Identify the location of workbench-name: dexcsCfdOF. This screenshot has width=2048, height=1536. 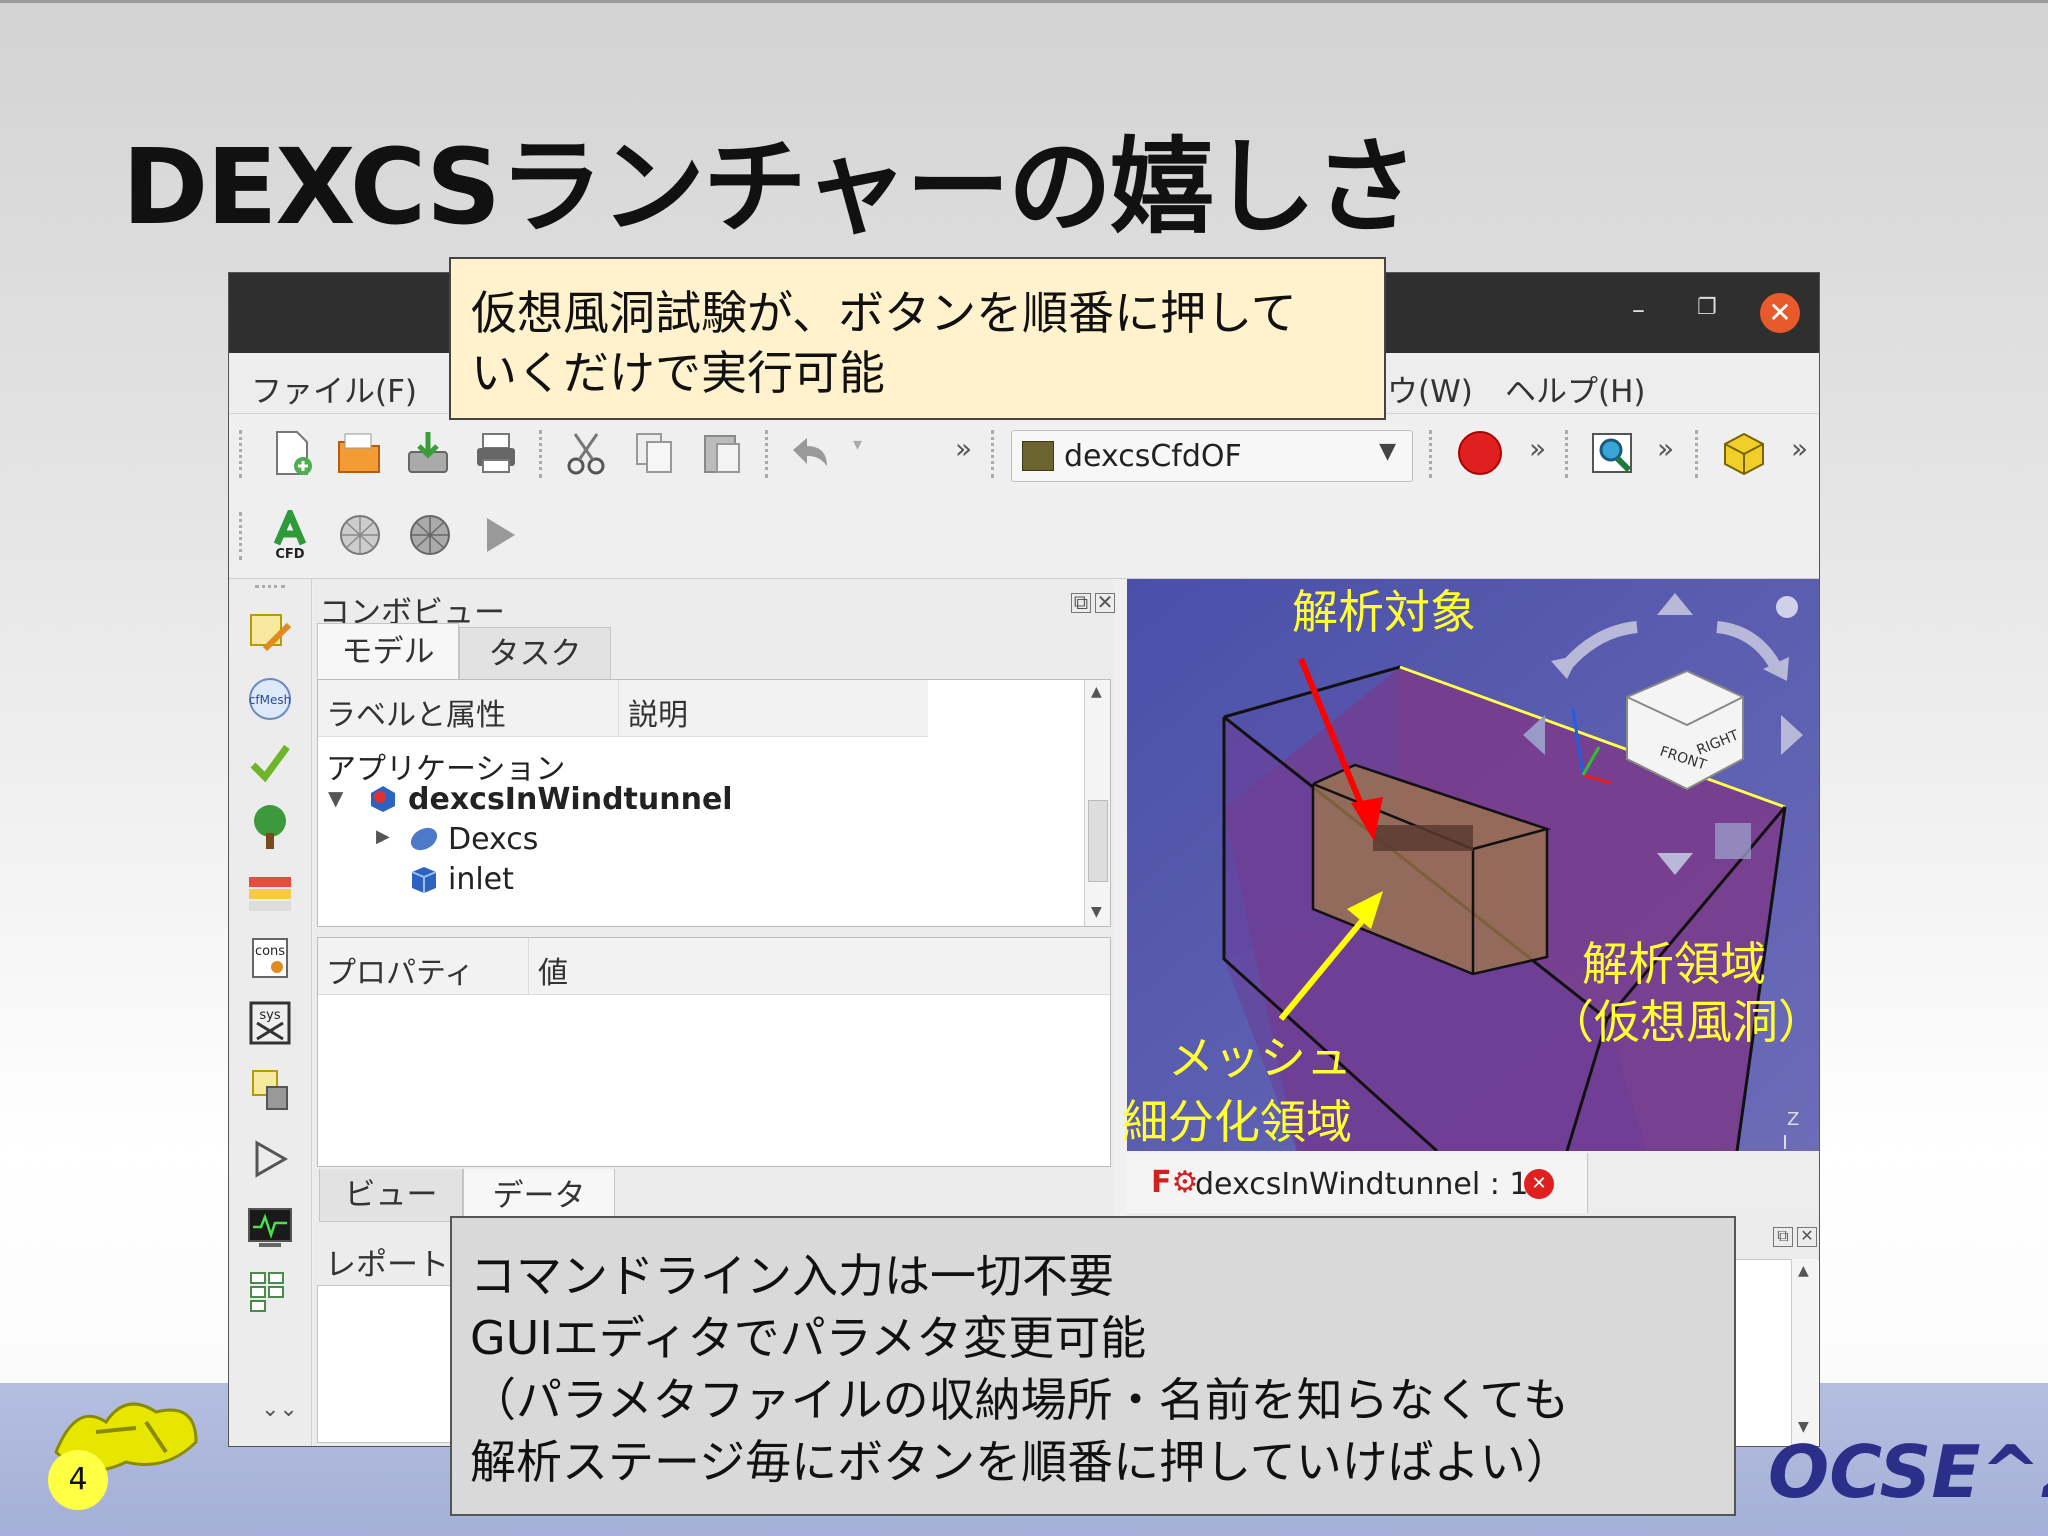
(1153, 456).